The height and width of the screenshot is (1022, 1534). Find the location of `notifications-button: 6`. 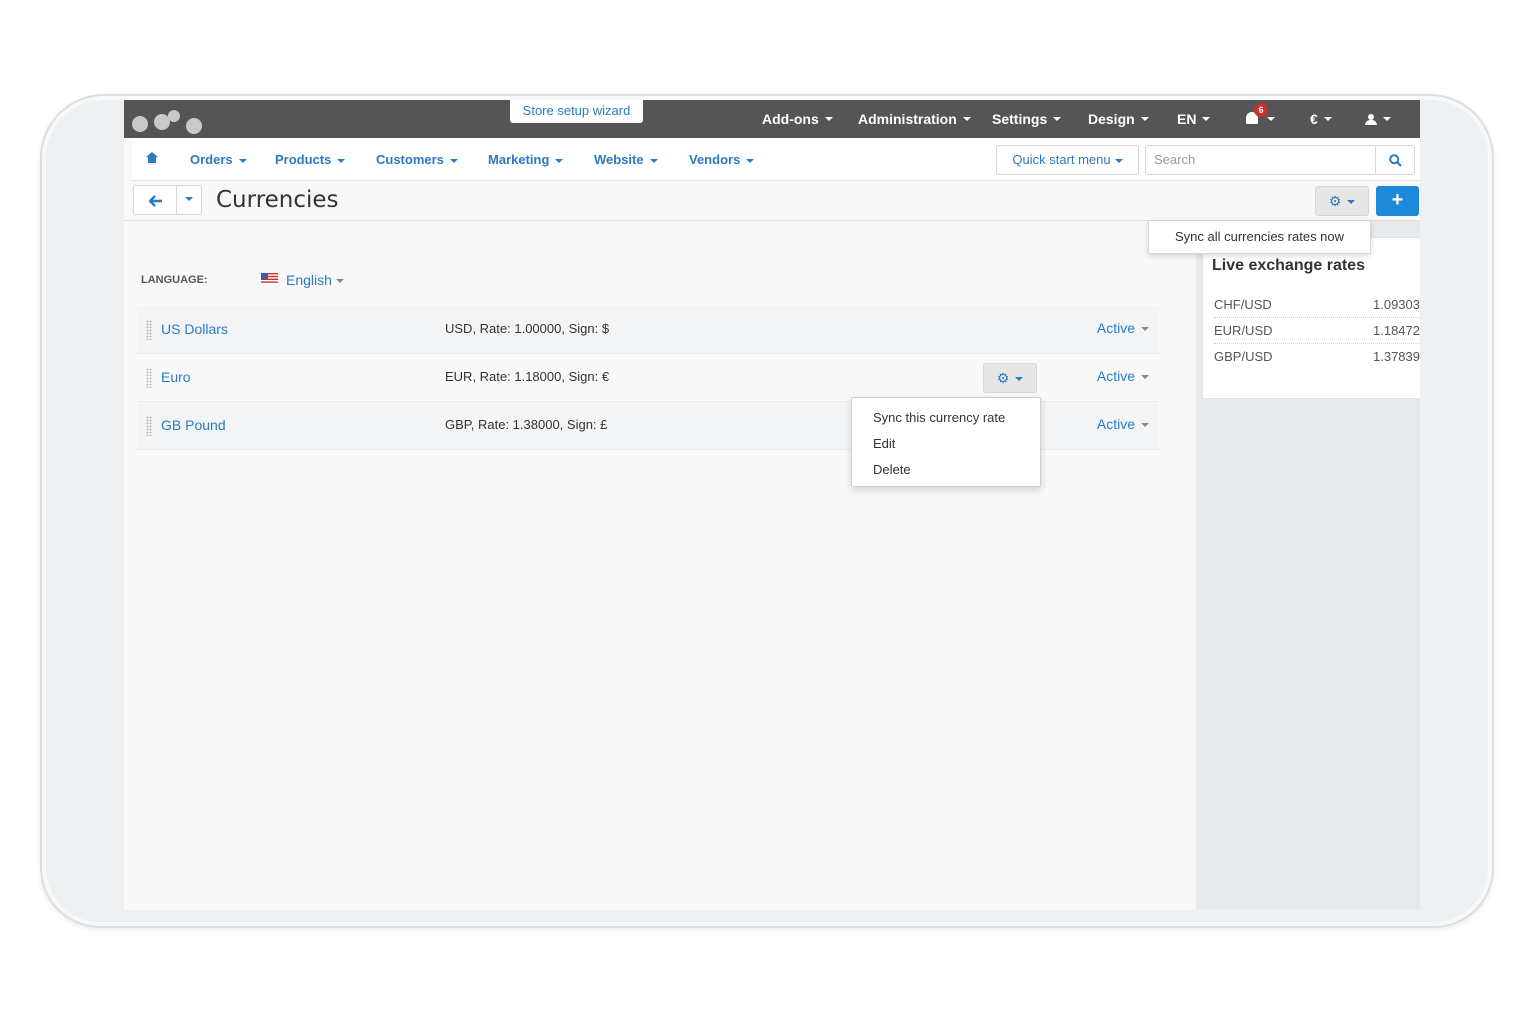

notifications-button: 6 is located at coordinates (1260, 119).